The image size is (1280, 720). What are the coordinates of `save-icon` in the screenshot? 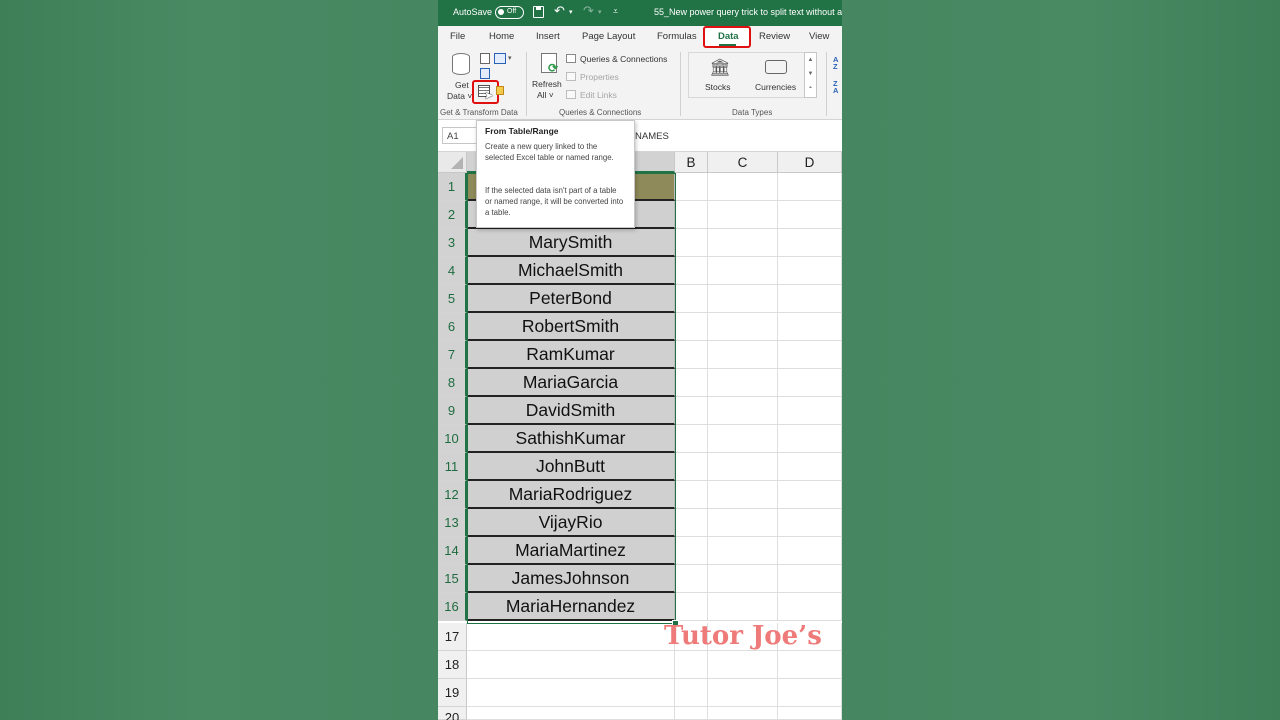 It's located at (538, 12).